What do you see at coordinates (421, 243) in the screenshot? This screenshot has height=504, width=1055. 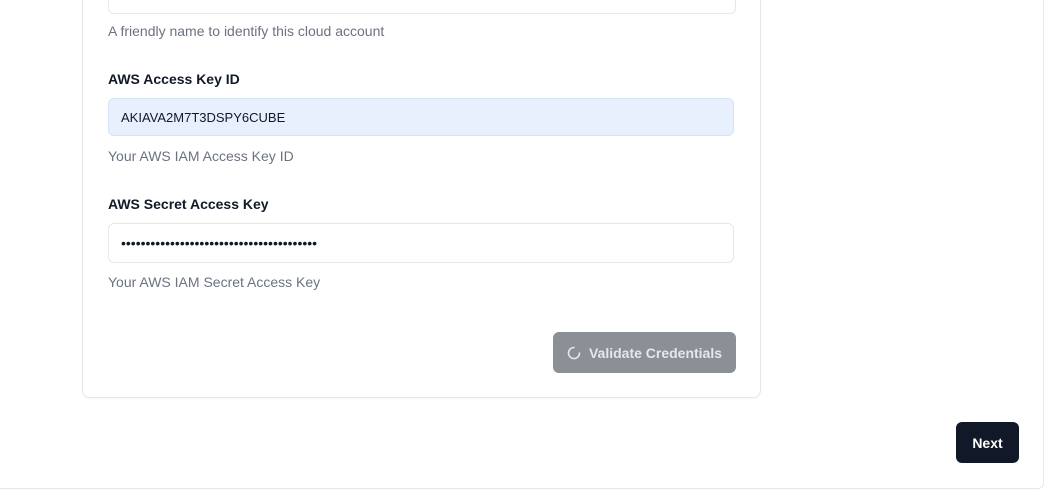 I see `secret-key-input` at bounding box center [421, 243].